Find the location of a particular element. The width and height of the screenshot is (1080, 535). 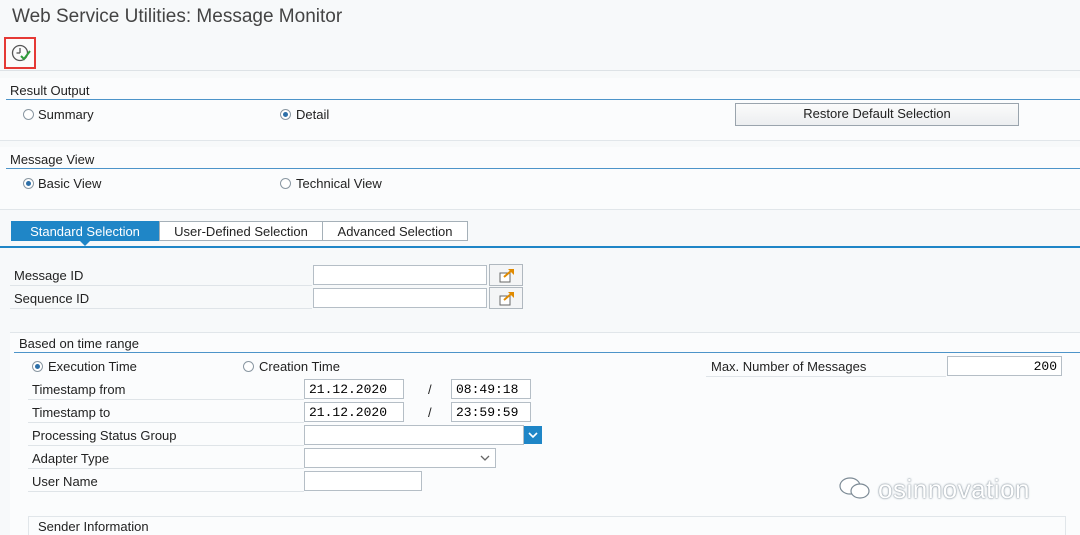

user-name-input is located at coordinates (363, 481).